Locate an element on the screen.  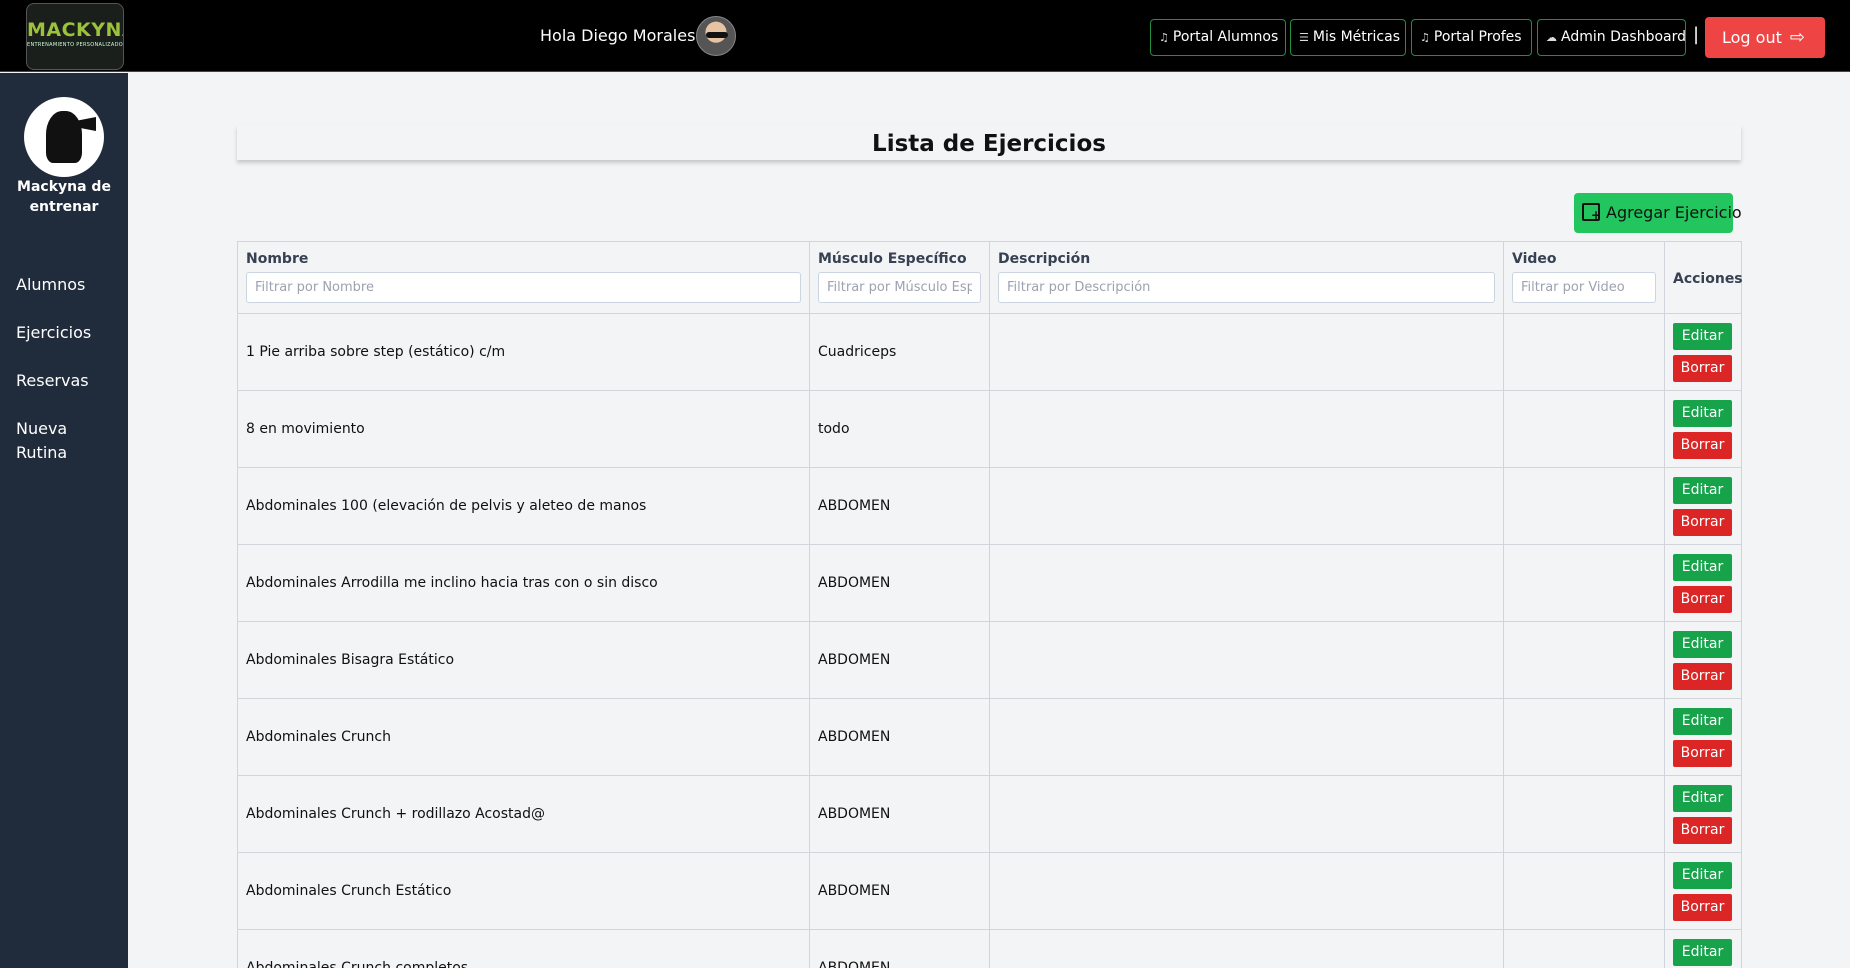
menu-lines-icon: ☰ is located at coordinates (1304, 37).